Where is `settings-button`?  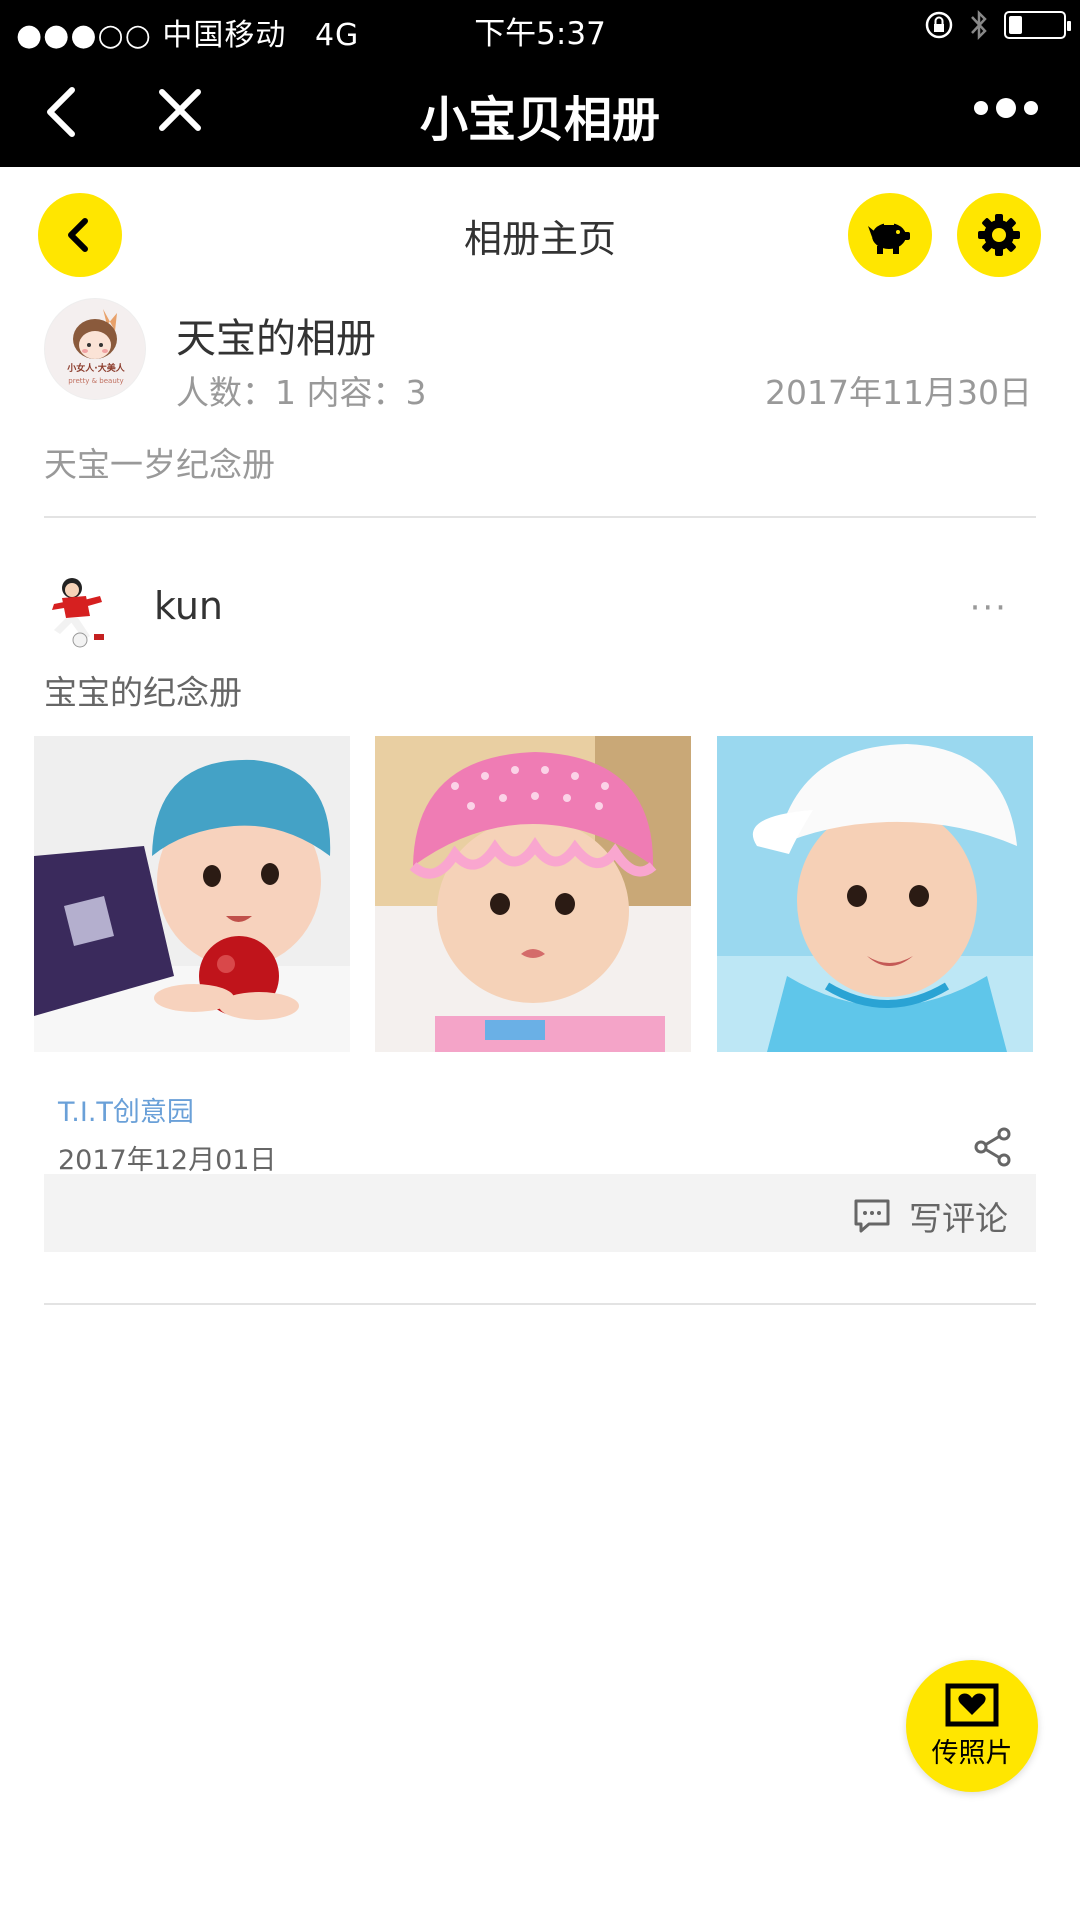
settings-button is located at coordinates (999, 235).